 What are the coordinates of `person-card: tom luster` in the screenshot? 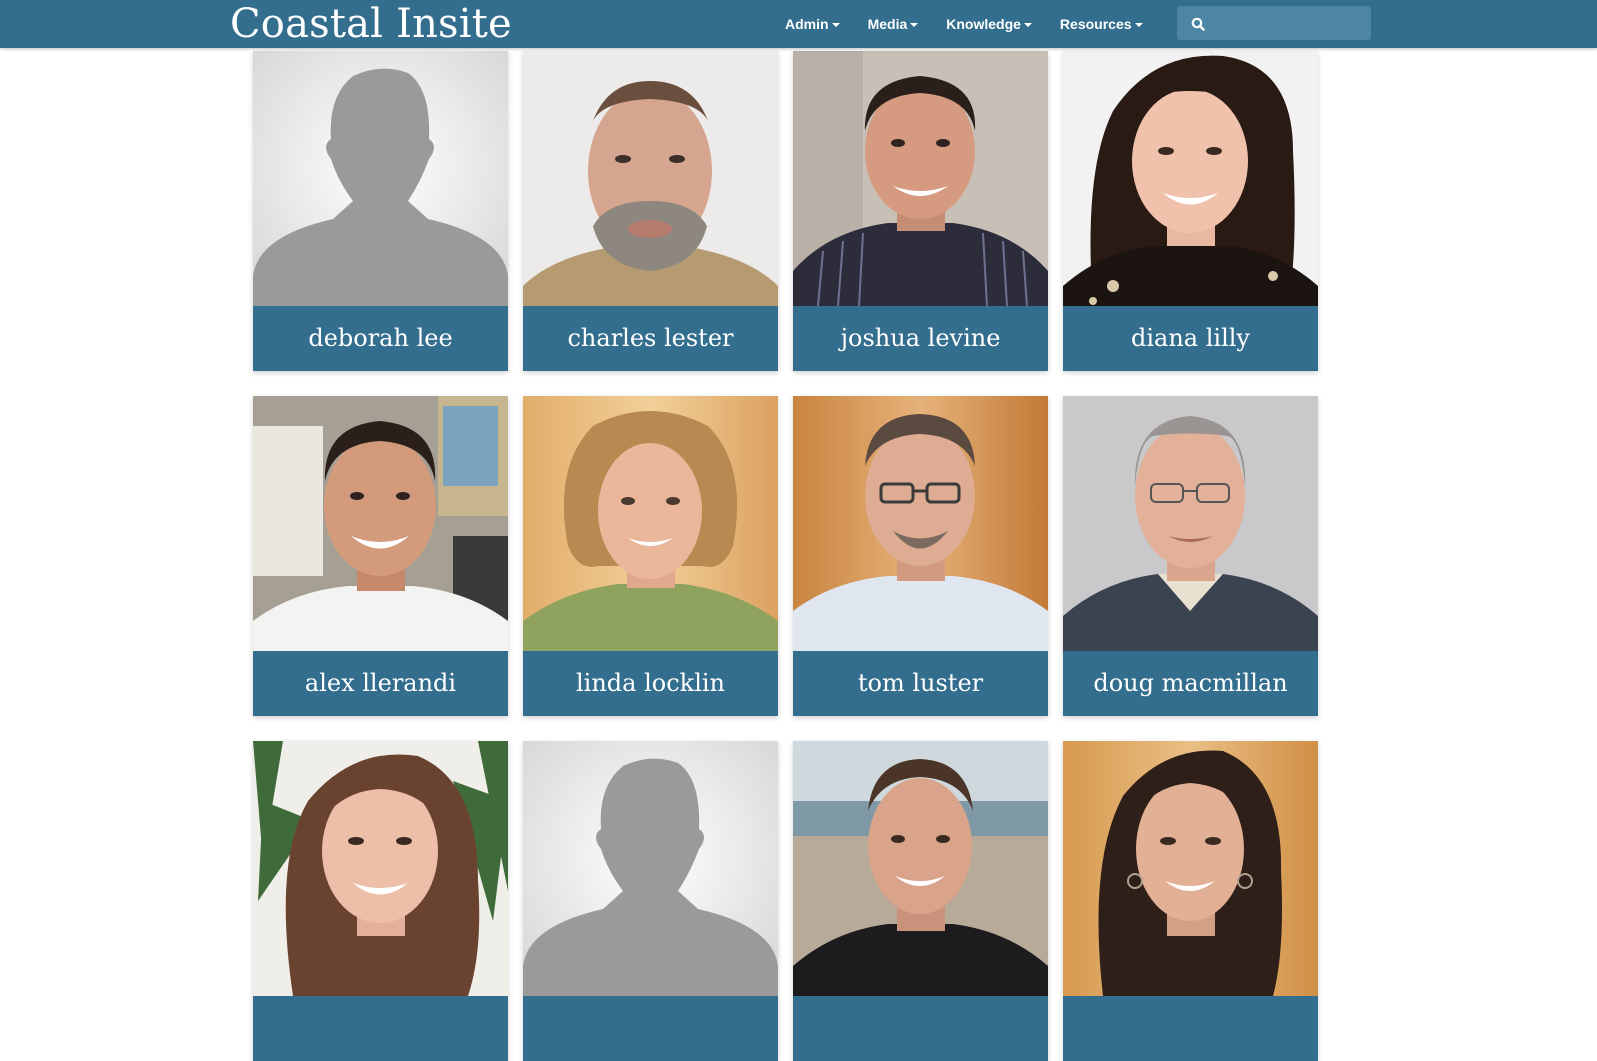 It's located at (920, 556).